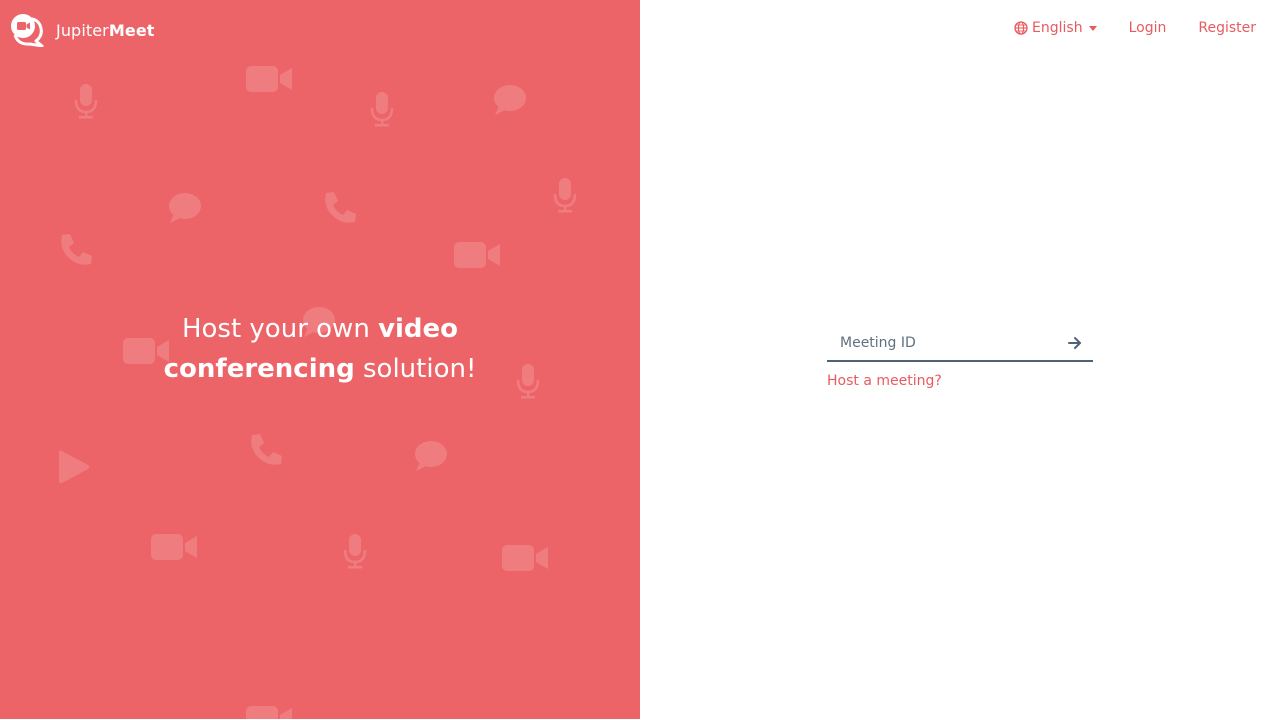 This screenshot has height=720, width=1280. What do you see at coordinates (1148, 28) in the screenshot?
I see `login-link: Login` at bounding box center [1148, 28].